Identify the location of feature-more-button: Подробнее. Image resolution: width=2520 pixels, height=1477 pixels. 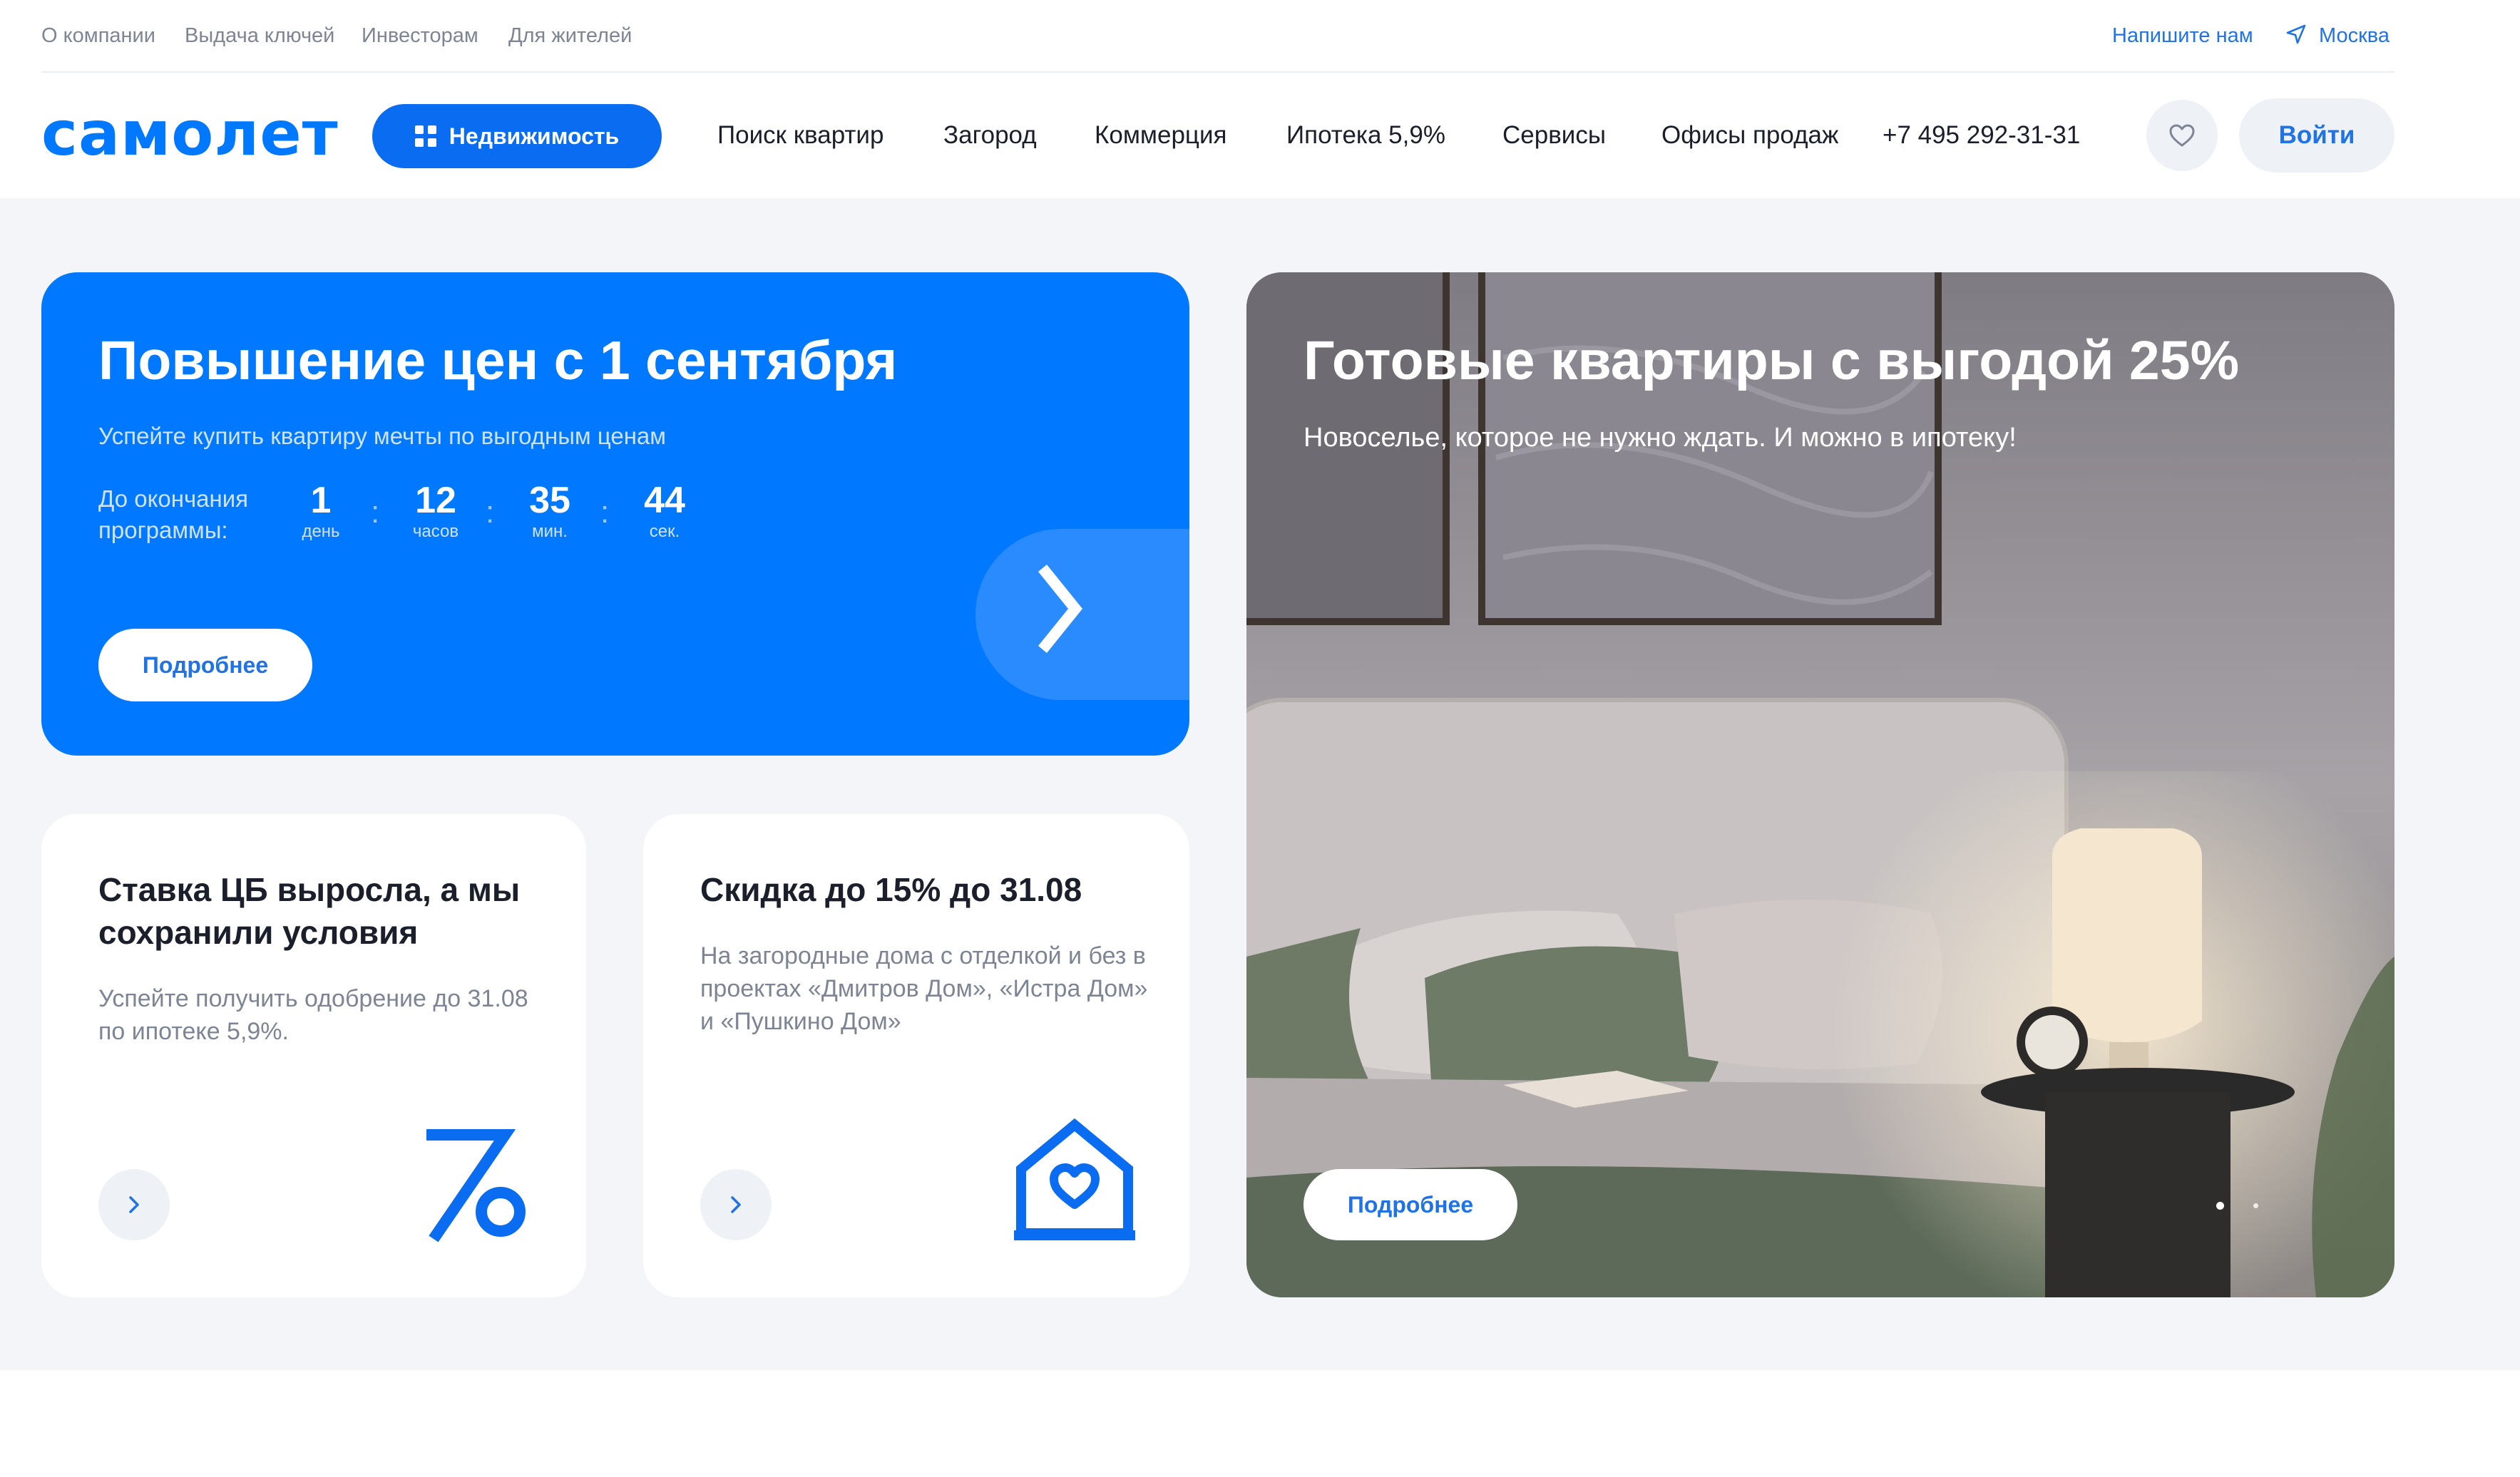
(1410, 1204).